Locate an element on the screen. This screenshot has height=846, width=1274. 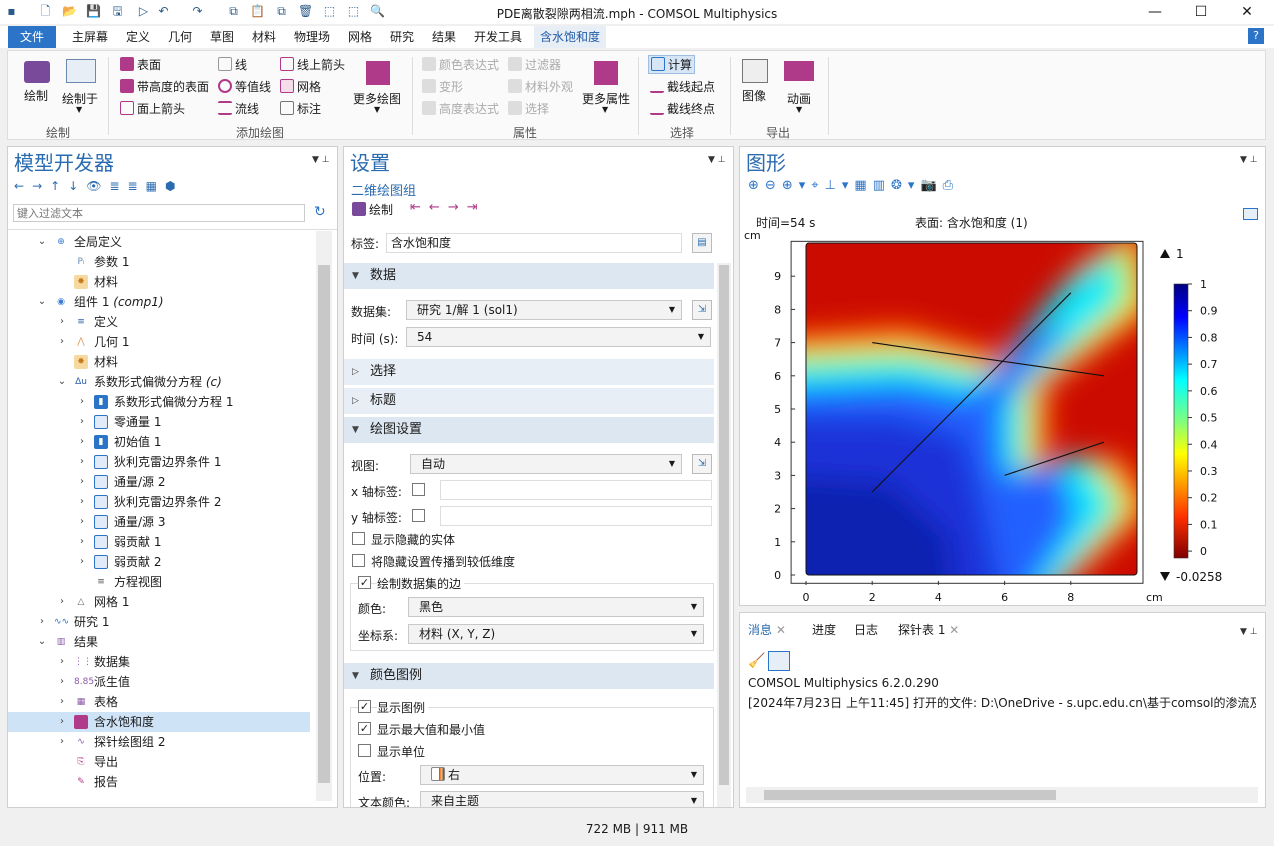
grid-toggle-icon: ▦ is located at coordinates (863, 185).